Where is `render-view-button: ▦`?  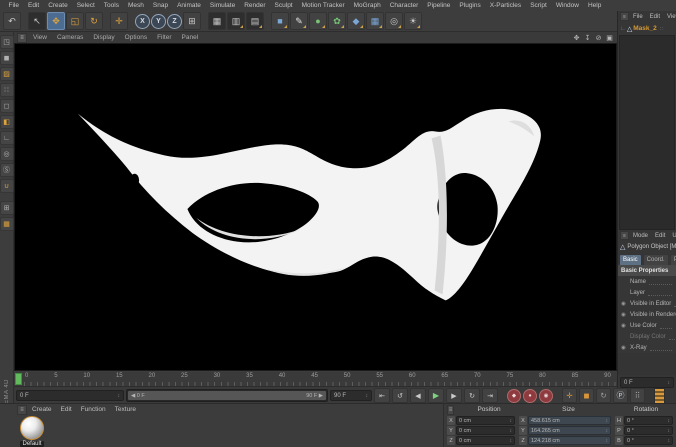
render-view-button: ▦ is located at coordinates (217, 21).